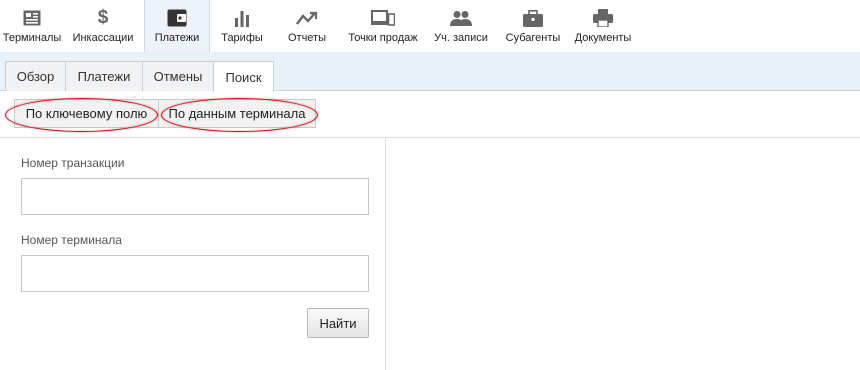 This screenshot has width=860, height=370. I want to click on nav-label: Терминалы, so click(32, 38).